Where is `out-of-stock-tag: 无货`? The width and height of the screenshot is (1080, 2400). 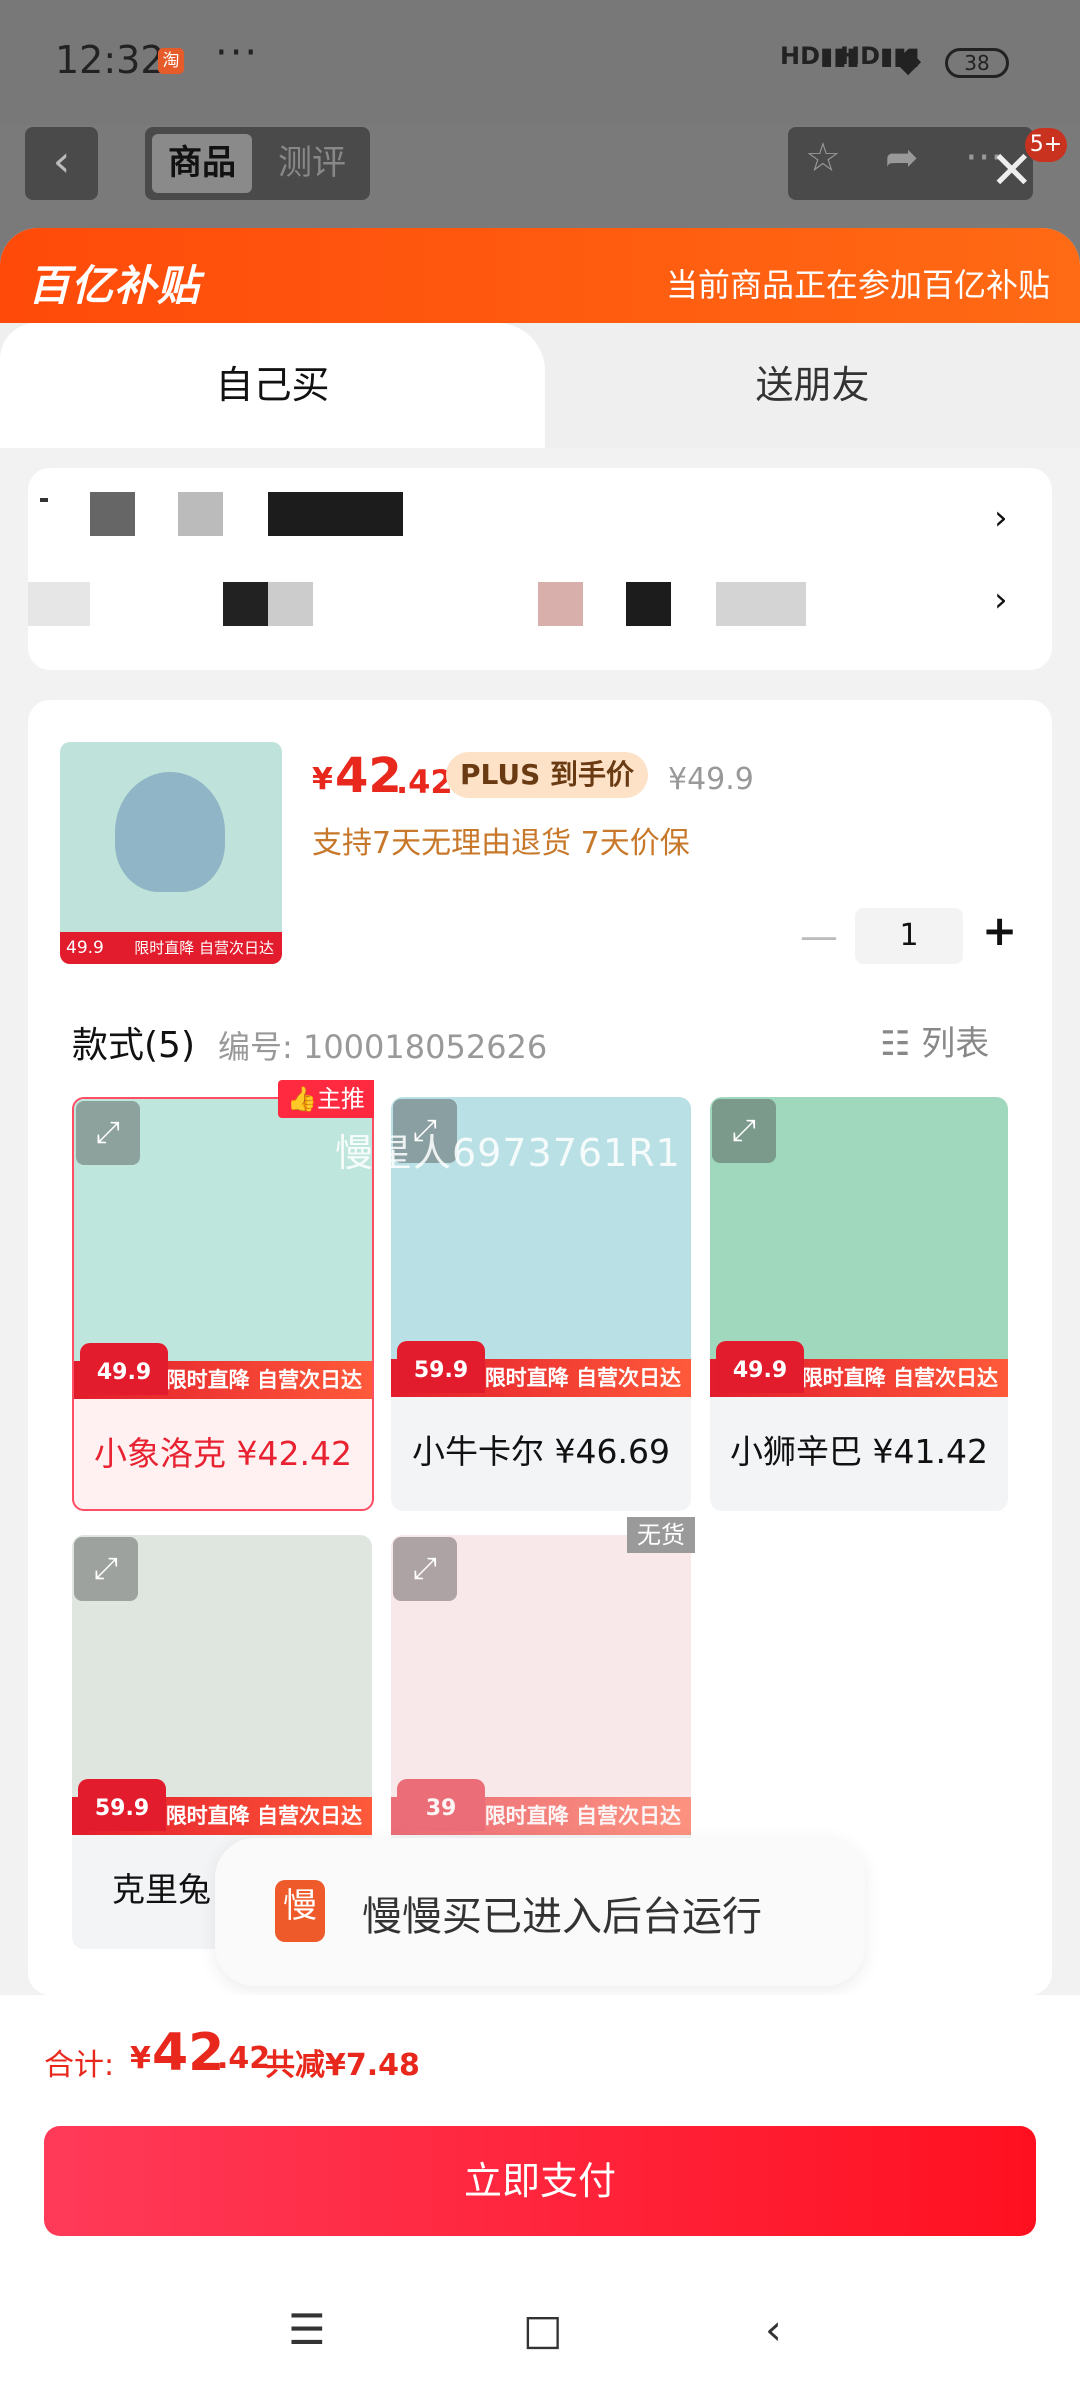 out-of-stock-tag: 无货 is located at coordinates (661, 1535).